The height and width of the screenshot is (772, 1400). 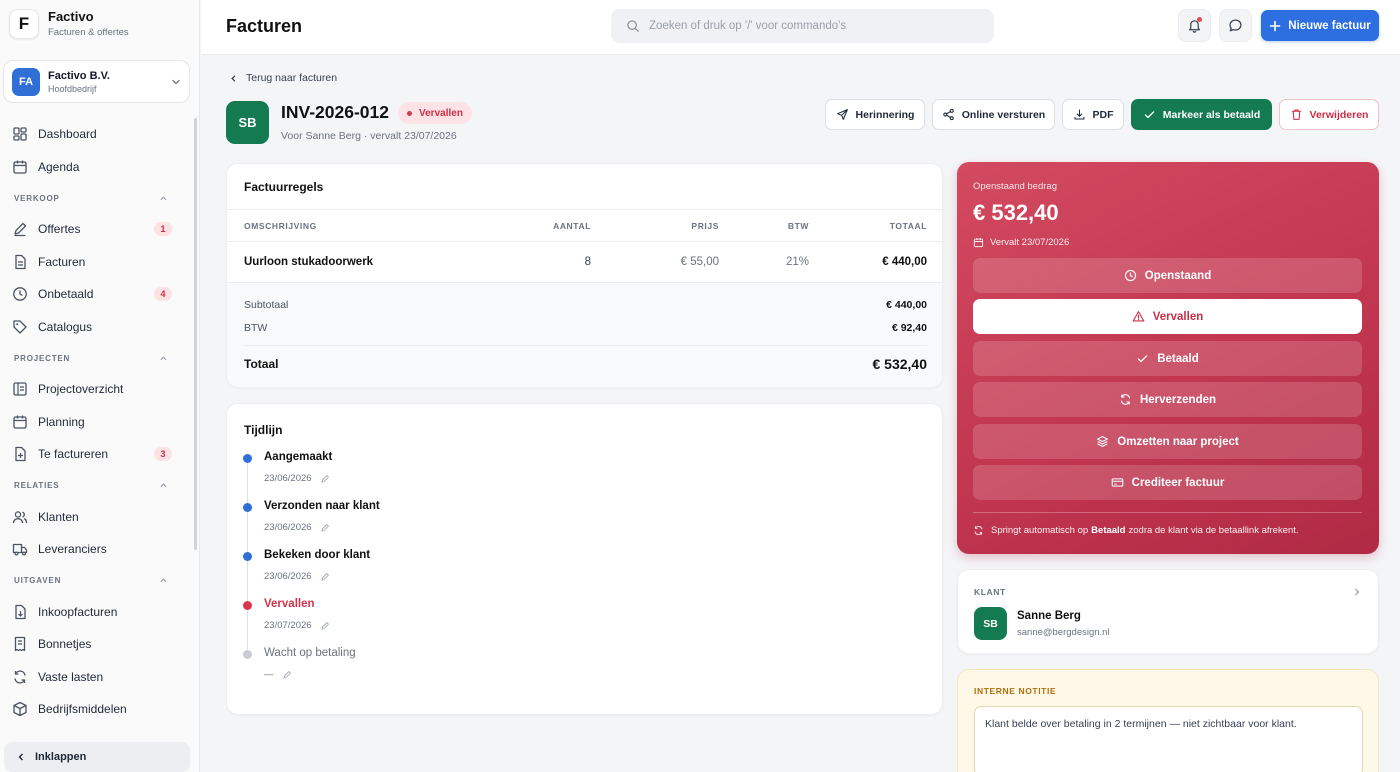 I want to click on tag-icon, so click(x=20, y=327).